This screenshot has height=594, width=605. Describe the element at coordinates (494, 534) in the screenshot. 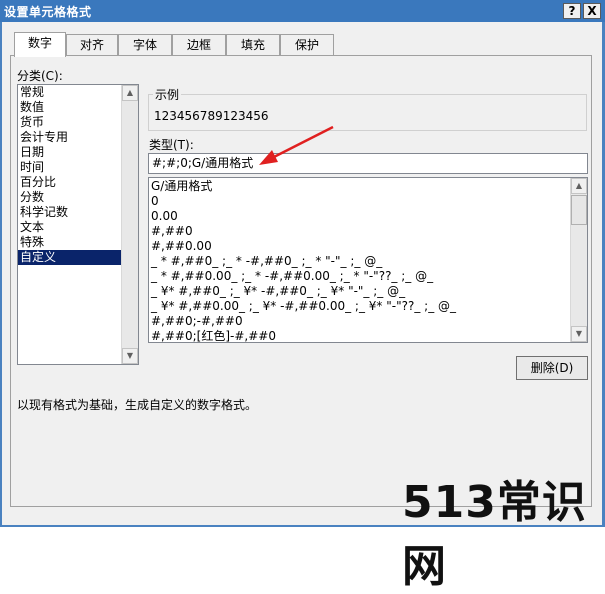

I see `watermark-text: 513常识网` at that location.